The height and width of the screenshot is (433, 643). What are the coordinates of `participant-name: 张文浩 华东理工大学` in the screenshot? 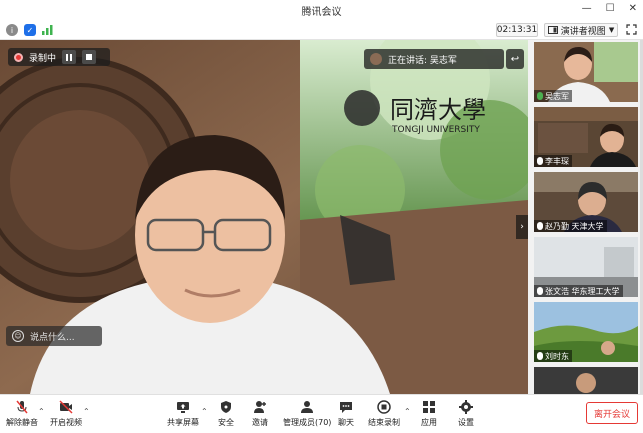 It's located at (582, 291).